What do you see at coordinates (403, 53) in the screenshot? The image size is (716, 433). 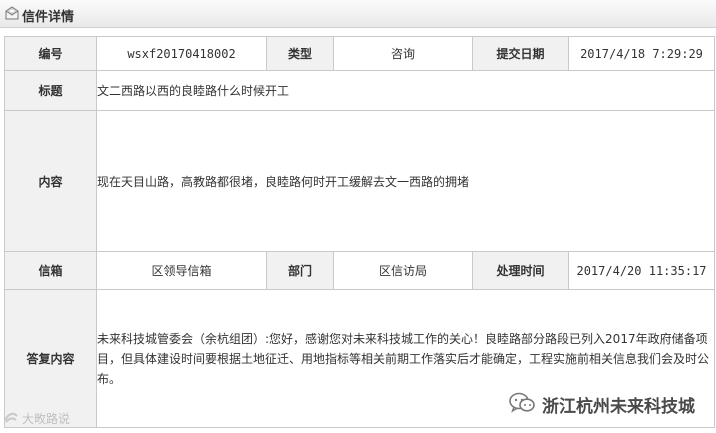 I see `type-value: 咨询` at bounding box center [403, 53].